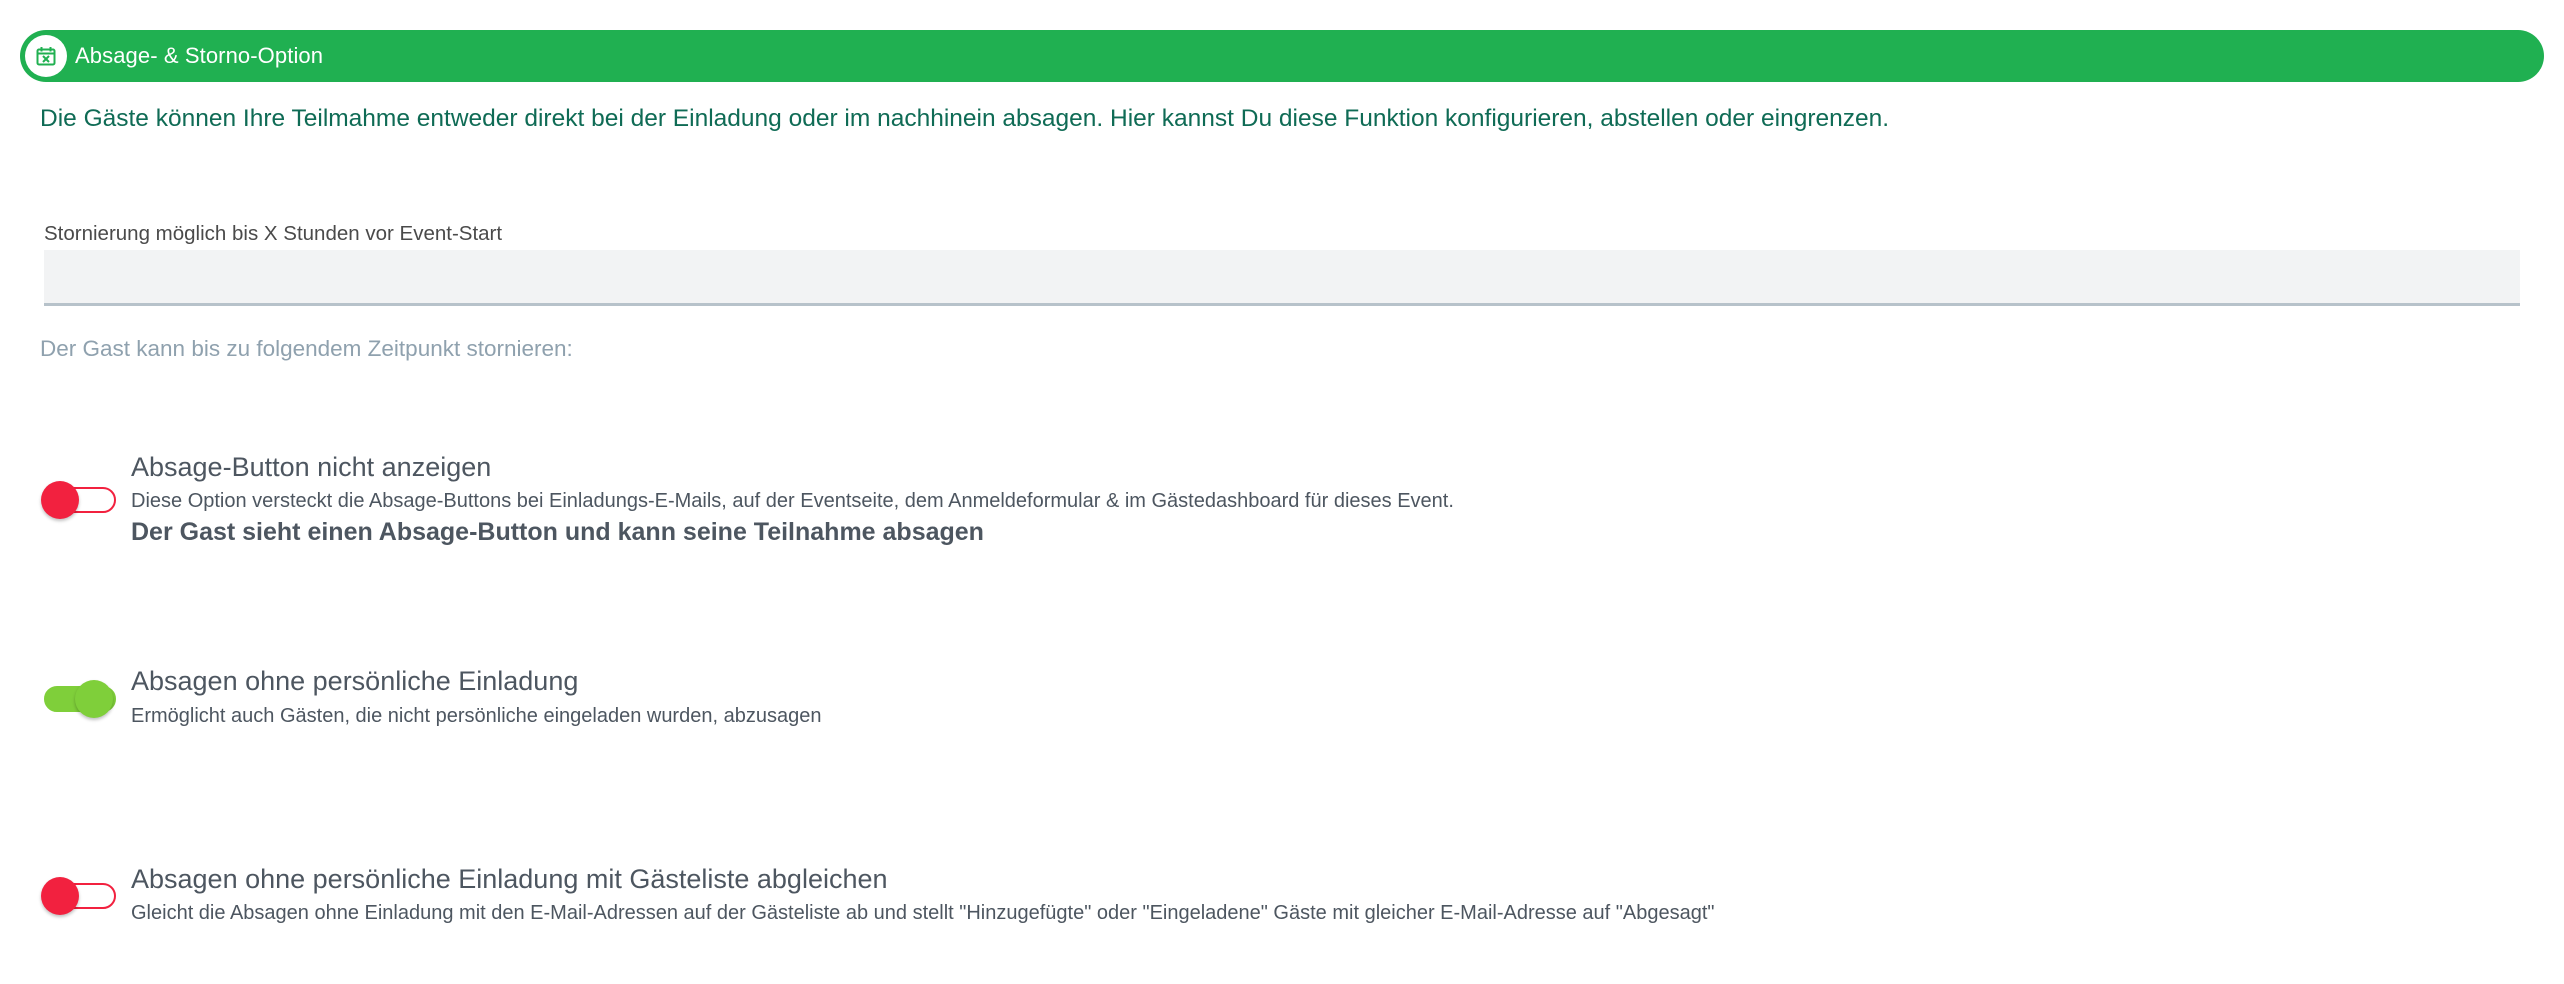 This screenshot has height=984, width=2564. I want to click on hide-cancel-button-title: Absage-Button nicht anzeigen, so click(311, 467).